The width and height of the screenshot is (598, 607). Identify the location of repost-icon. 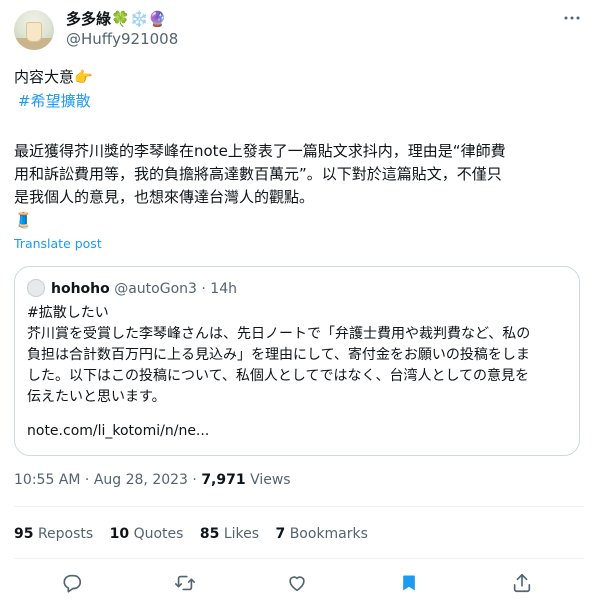
(185, 583).